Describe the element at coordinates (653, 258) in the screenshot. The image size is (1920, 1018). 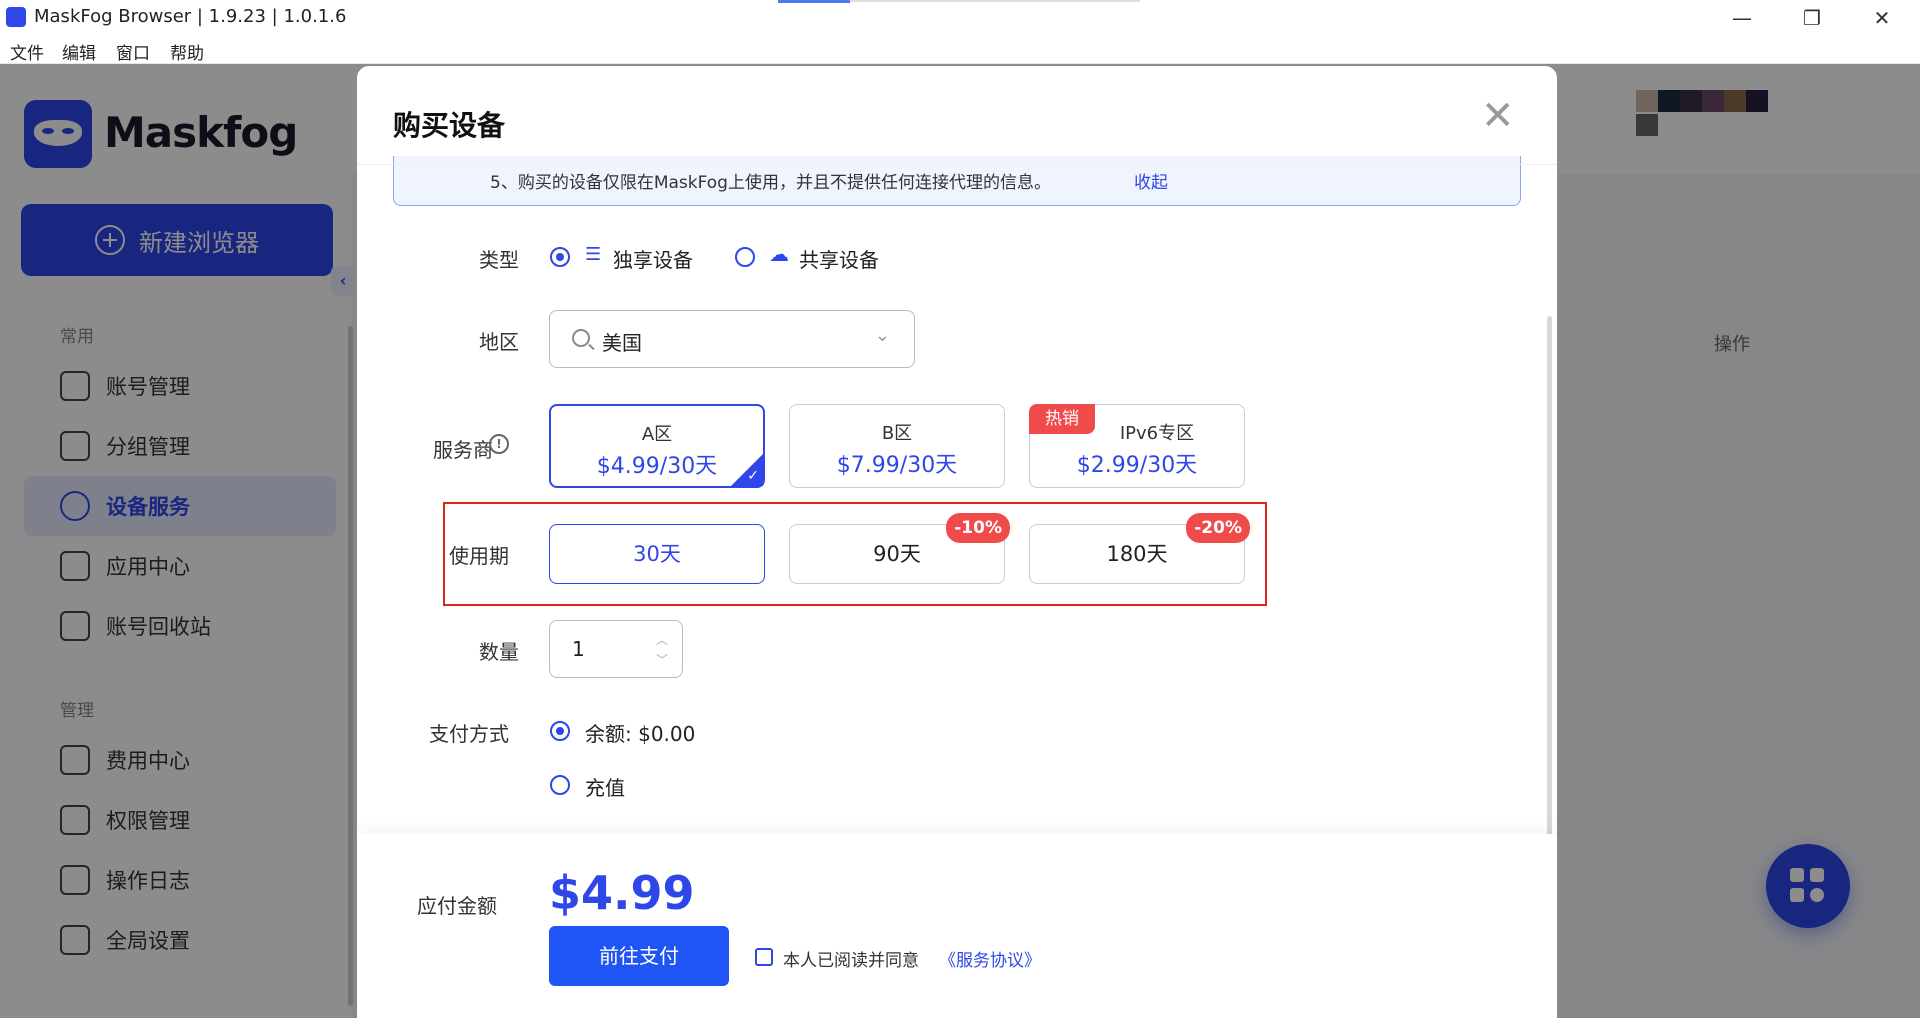
I see `type-exclusive-label: 独享设备` at that location.